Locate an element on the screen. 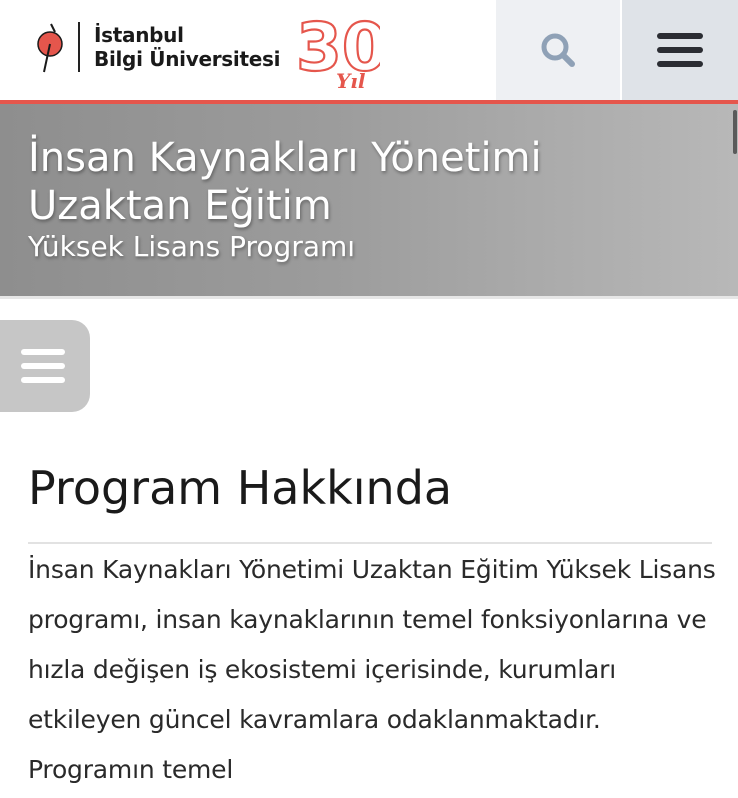  search-icon is located at coordinates (558, 50).